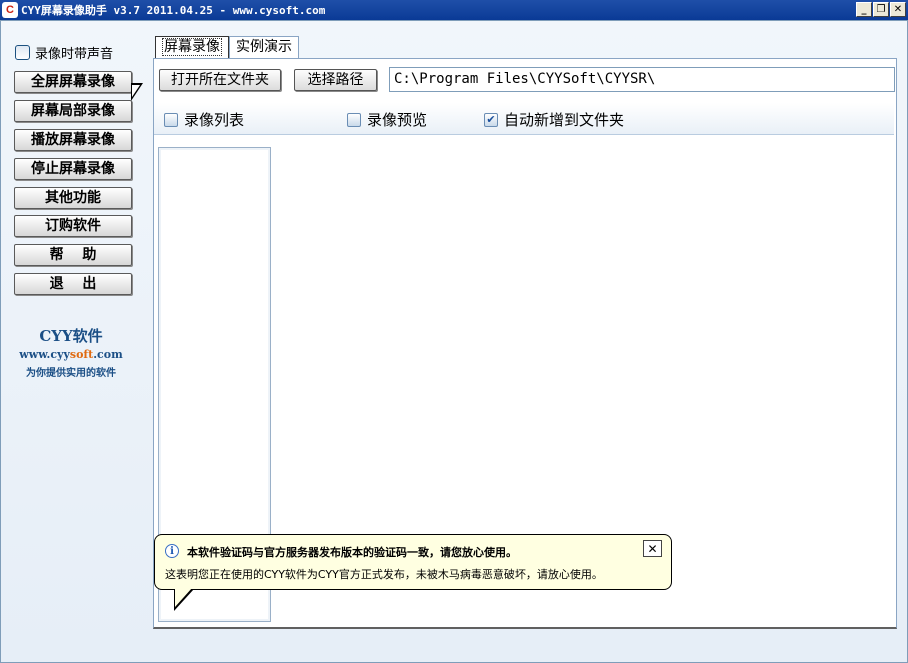 This screenshot has height=663, width=908. I want to click on balloon-title: 本软件验证码与官方服务器发布版本的验证码一致，请您放心使用。, so click(352, 552).